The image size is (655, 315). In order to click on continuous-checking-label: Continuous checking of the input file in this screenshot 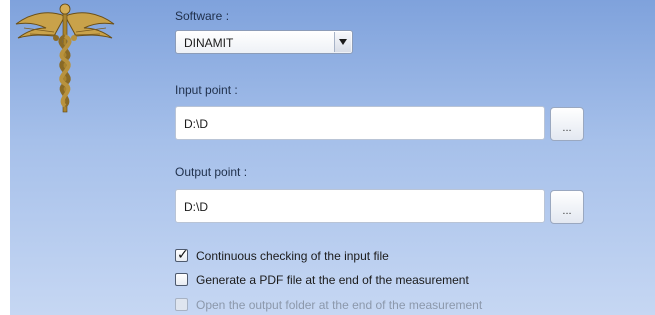, I will do `click(292, 256)`.